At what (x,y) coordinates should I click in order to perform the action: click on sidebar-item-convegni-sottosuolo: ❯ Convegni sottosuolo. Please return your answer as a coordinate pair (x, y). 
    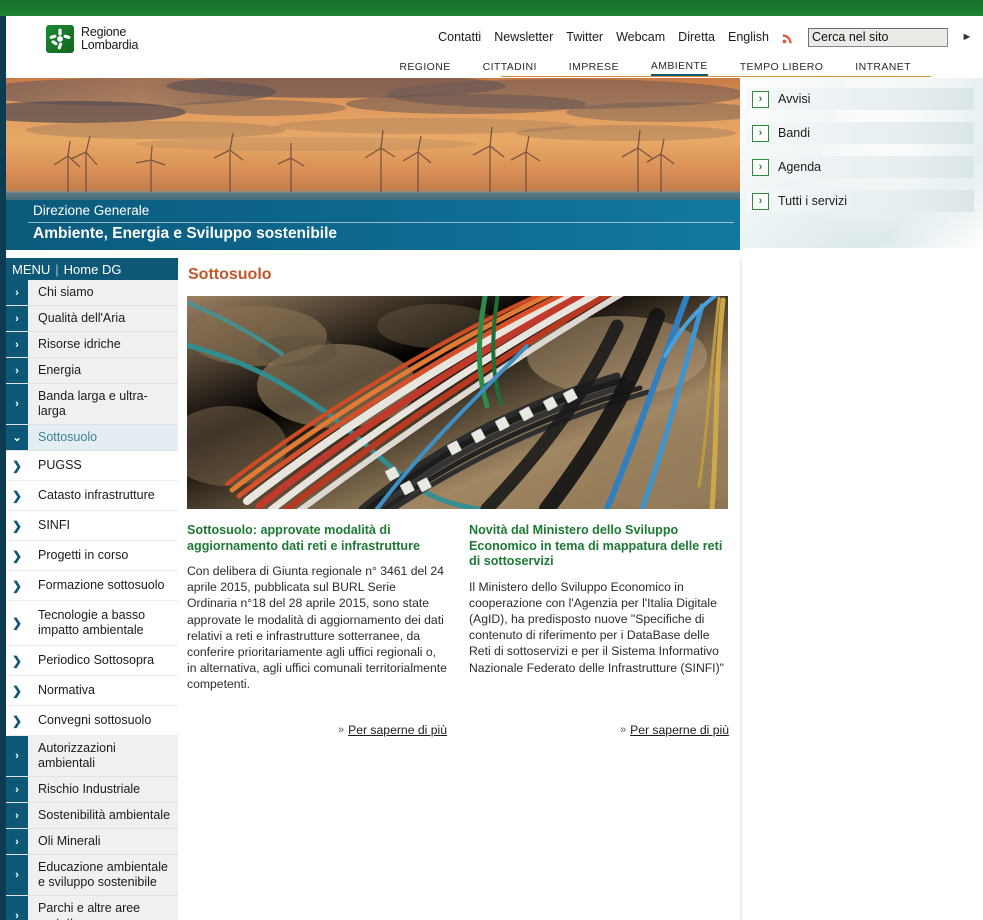
    Looking at the image, I should click on (92, 721).